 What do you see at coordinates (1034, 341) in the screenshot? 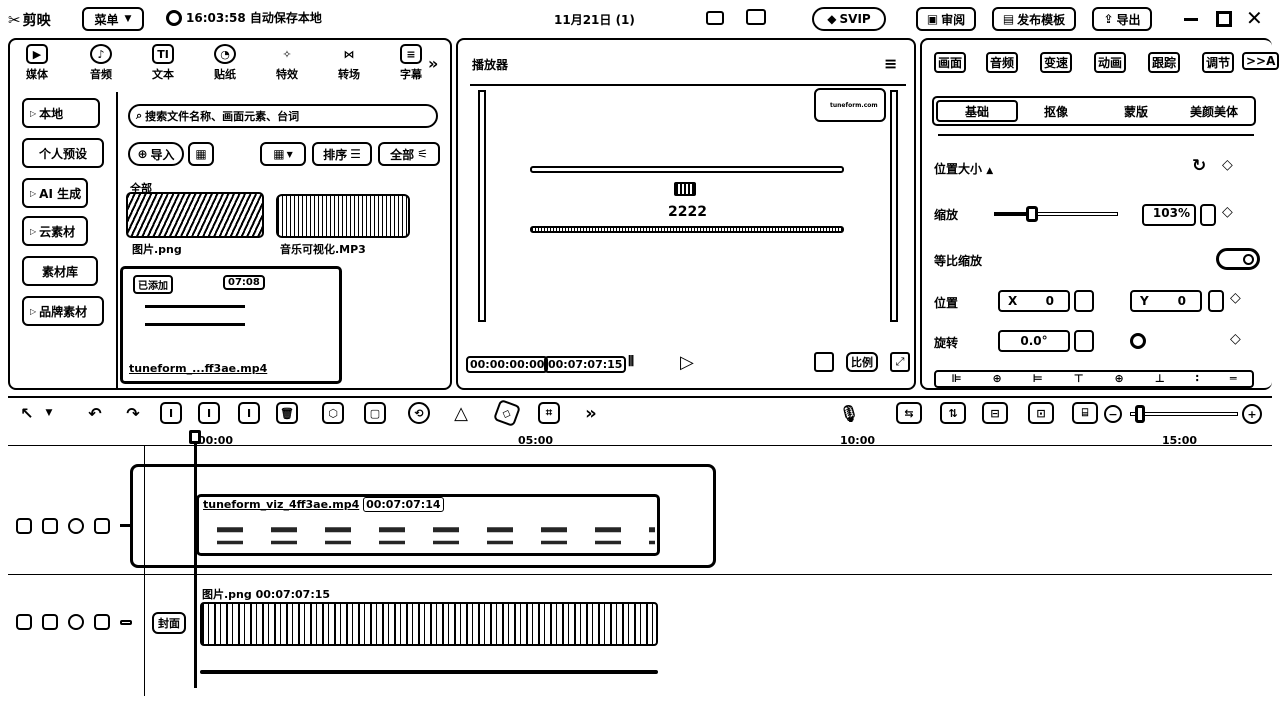
I see `rotation-input: 0.0°` at bounding box center [1034, 341].